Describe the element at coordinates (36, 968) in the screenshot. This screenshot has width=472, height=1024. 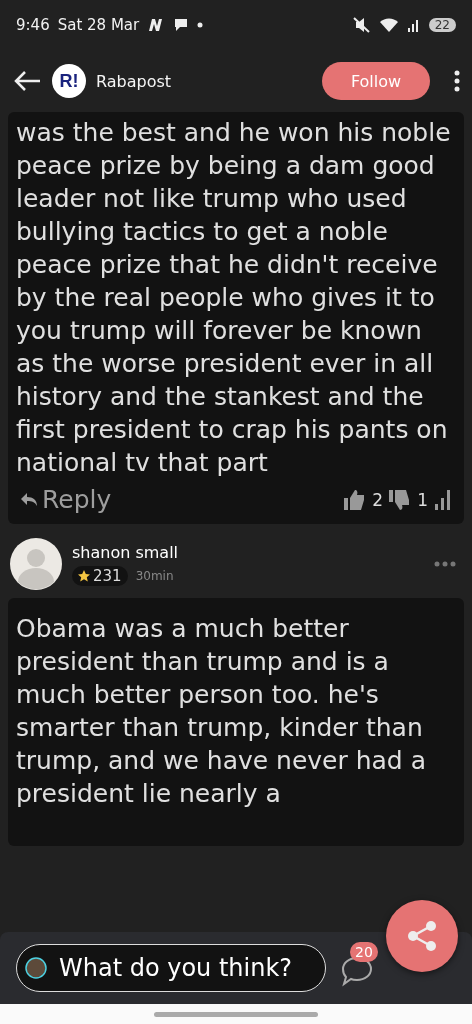
I see `user-avatar` at that location.